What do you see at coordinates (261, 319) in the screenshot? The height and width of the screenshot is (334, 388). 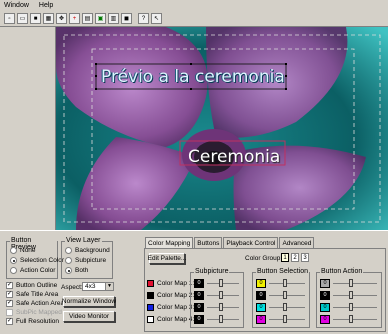 I see `button-selection-color-4: 0` at bounding box center [261, 319].